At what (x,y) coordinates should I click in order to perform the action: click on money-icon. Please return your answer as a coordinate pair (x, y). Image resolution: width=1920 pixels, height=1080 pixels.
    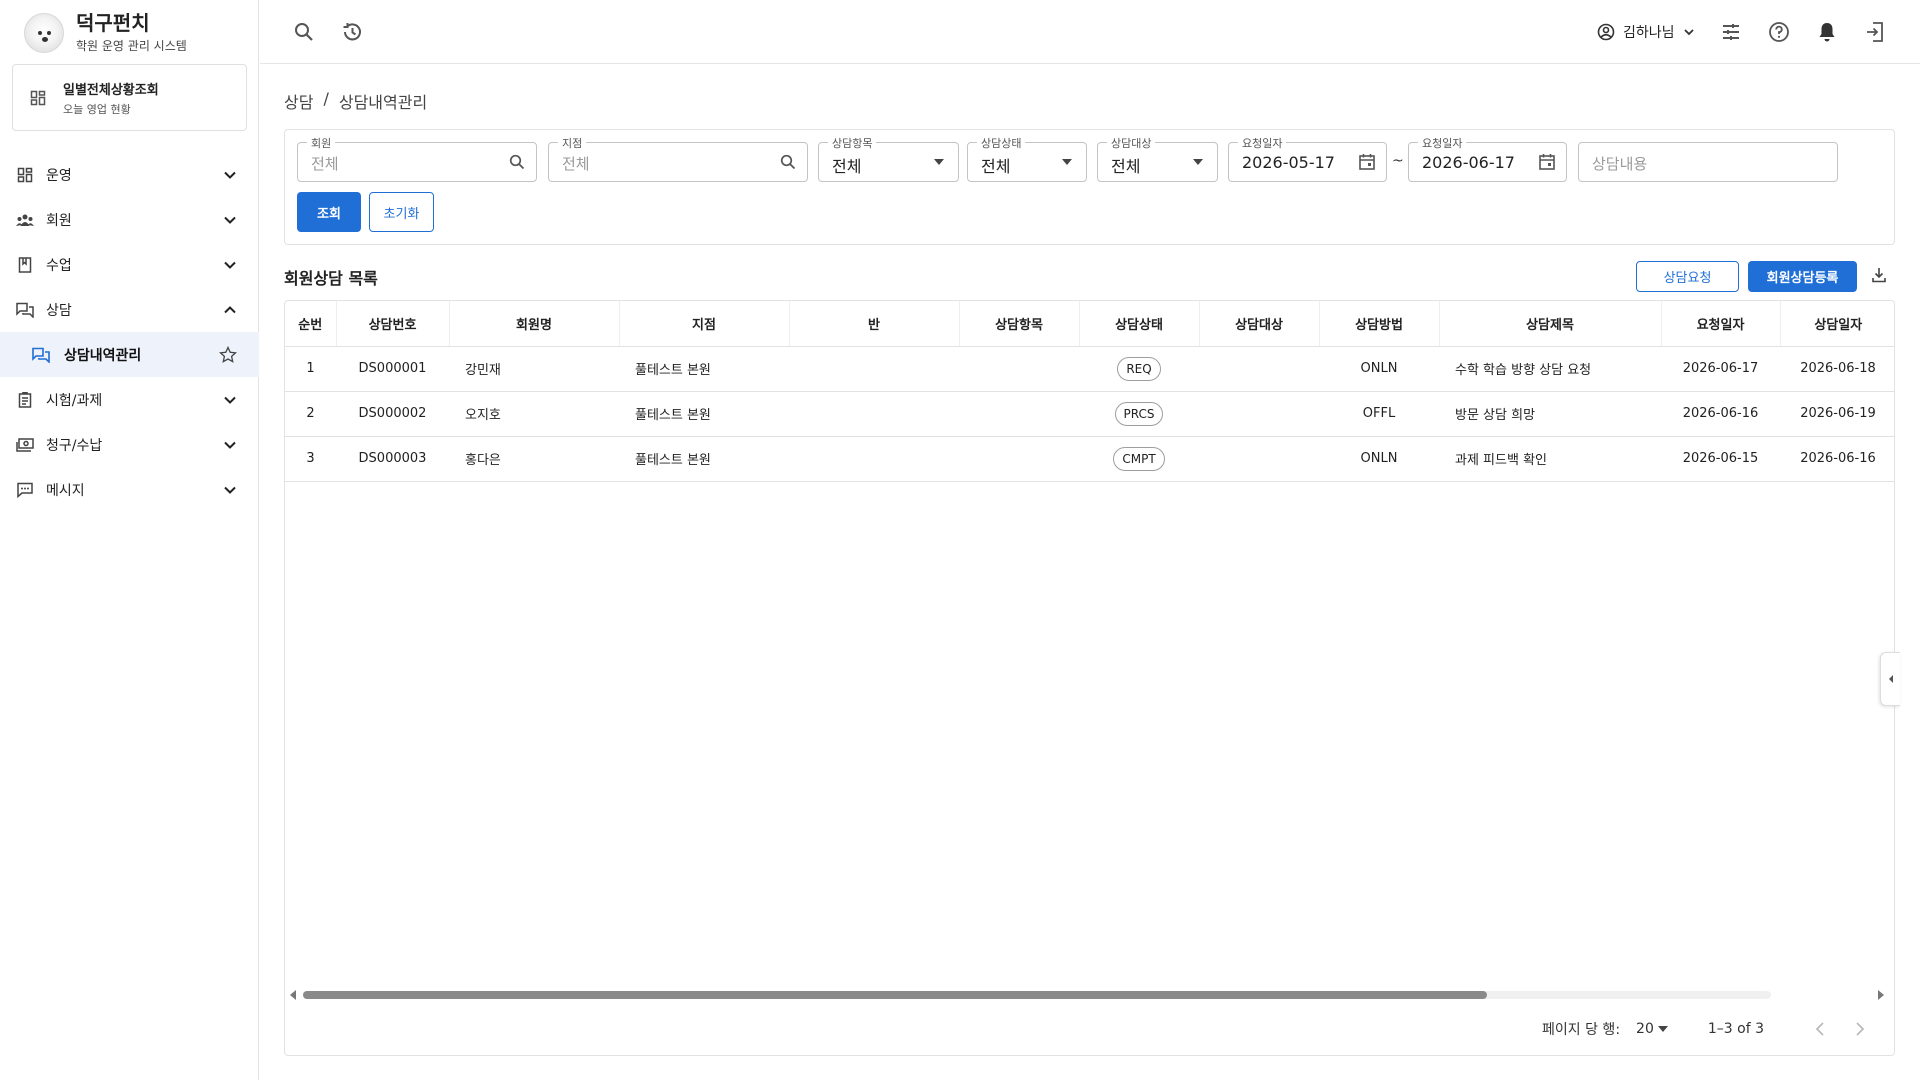
    Looking at the image, I should click on (25, 445).